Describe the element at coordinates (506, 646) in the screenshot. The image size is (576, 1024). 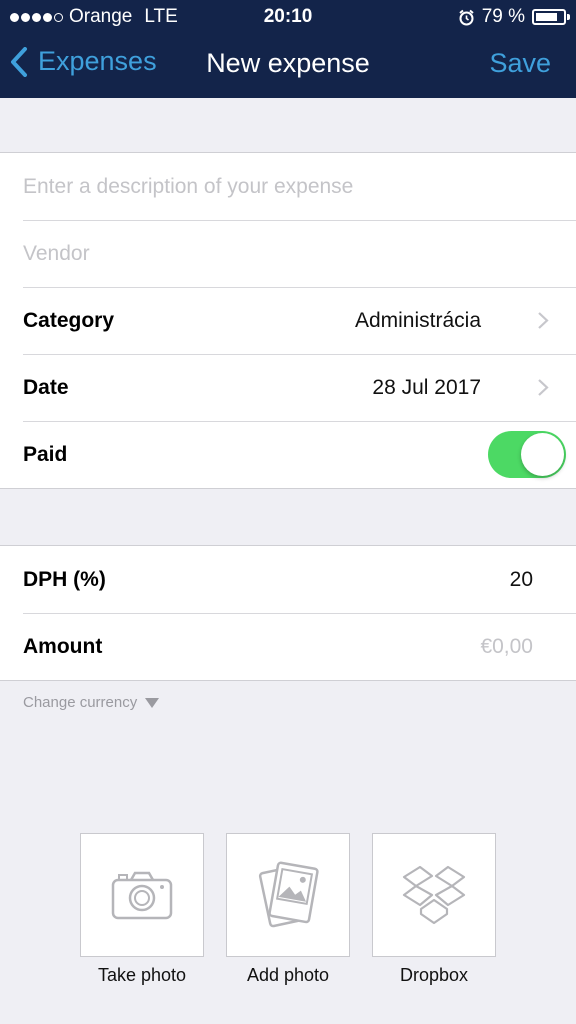
I see `amount-placeholder: €0,00` at that location.